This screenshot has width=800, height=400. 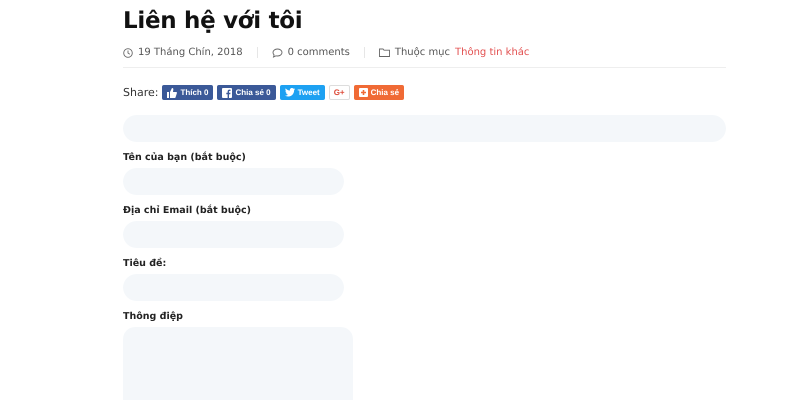 I want to click on field-label: Tiêu đề:, so click(x=145, y=263).